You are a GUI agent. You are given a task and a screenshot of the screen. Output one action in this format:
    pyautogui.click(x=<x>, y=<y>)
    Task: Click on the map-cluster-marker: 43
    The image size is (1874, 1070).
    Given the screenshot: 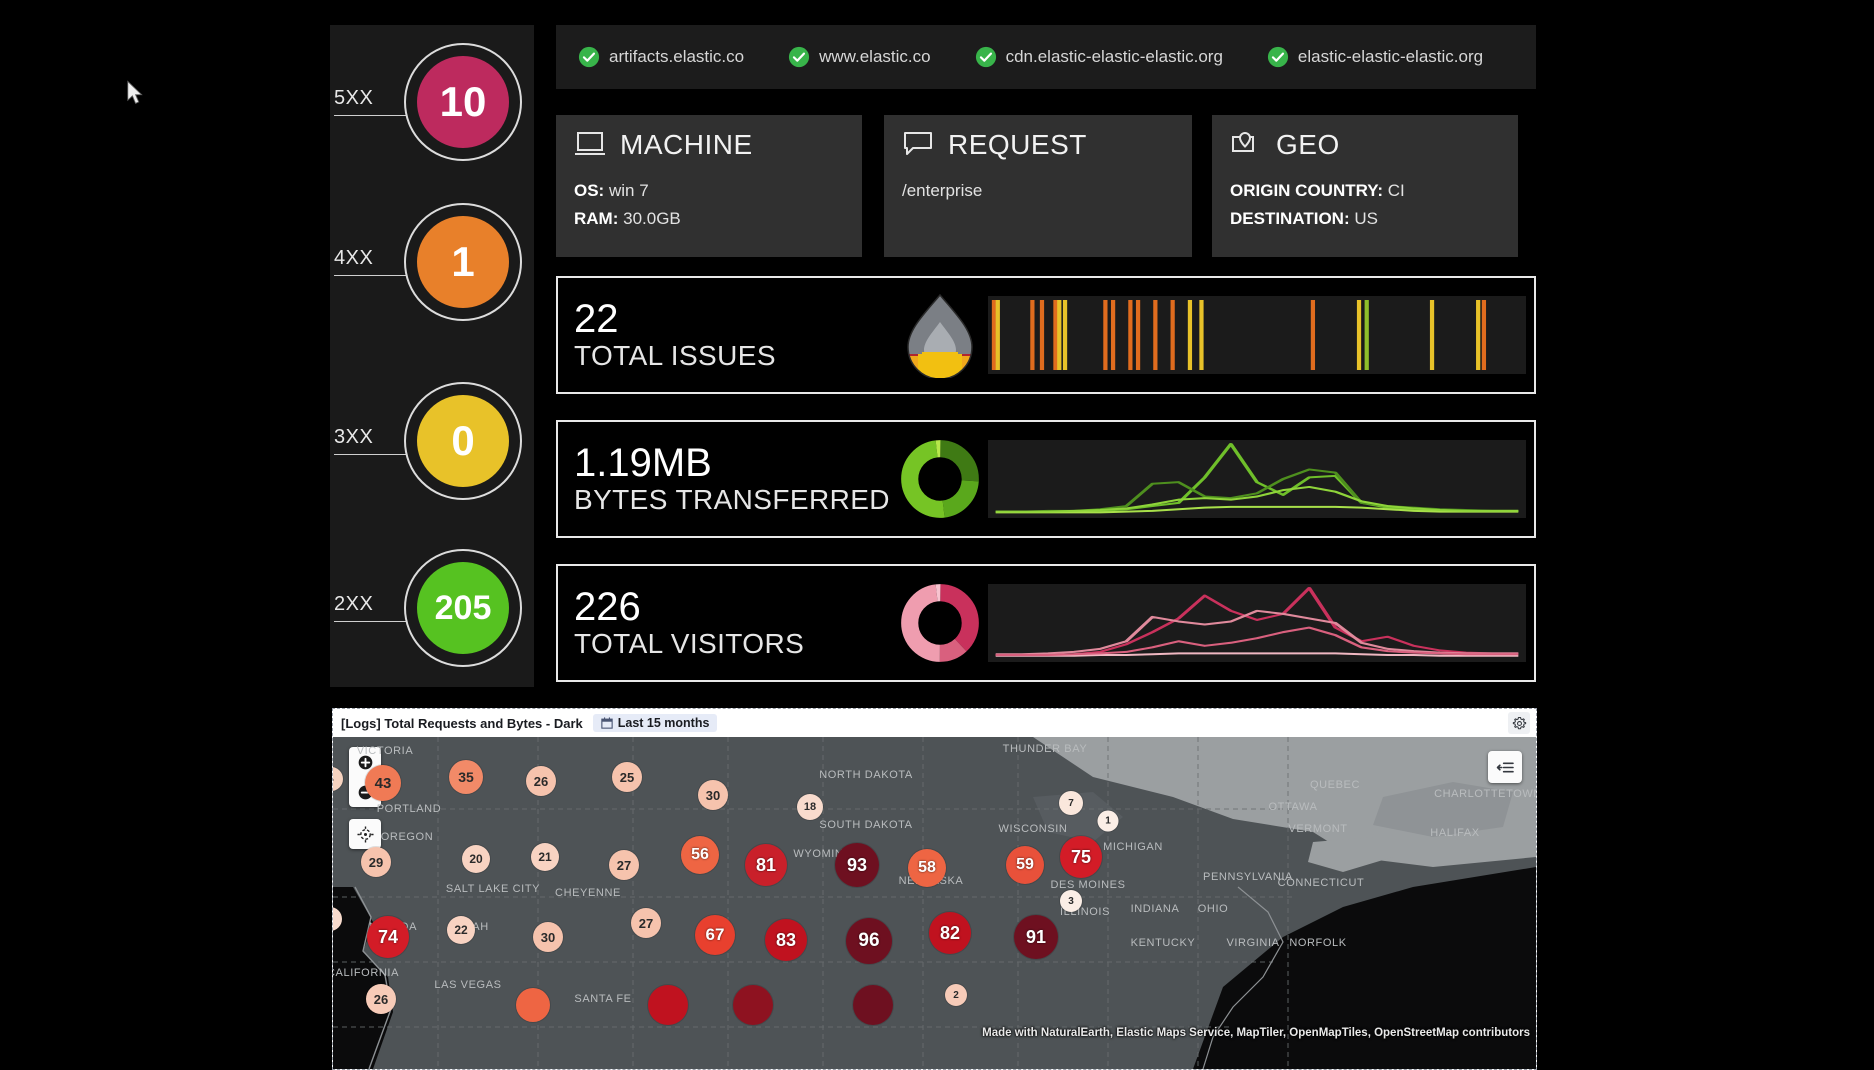 What is the action you would take?
    pyautogui.click(x=383, y=783)
    